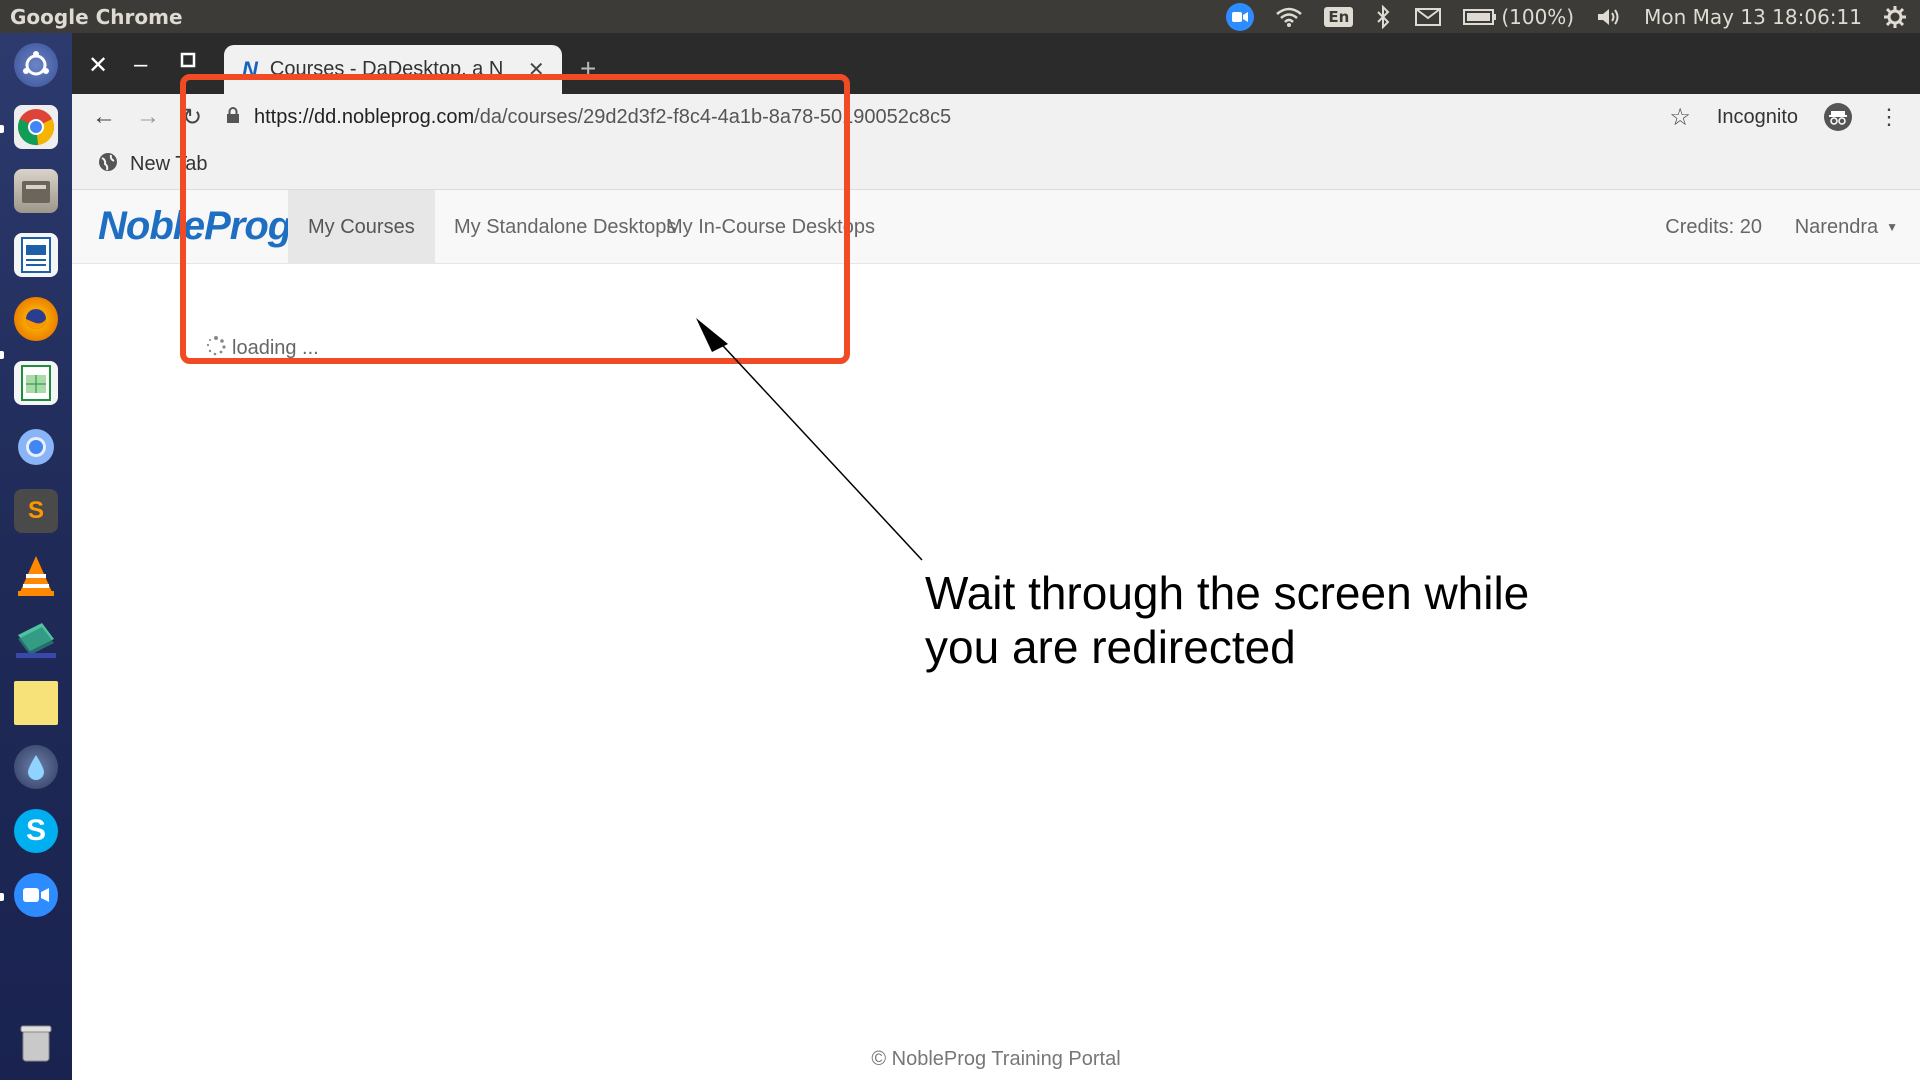 Image resolution: width=1920 pixels, height=1080 pixels. I want to click on credits-indicator: Credits: 20, so click(1713, 226).